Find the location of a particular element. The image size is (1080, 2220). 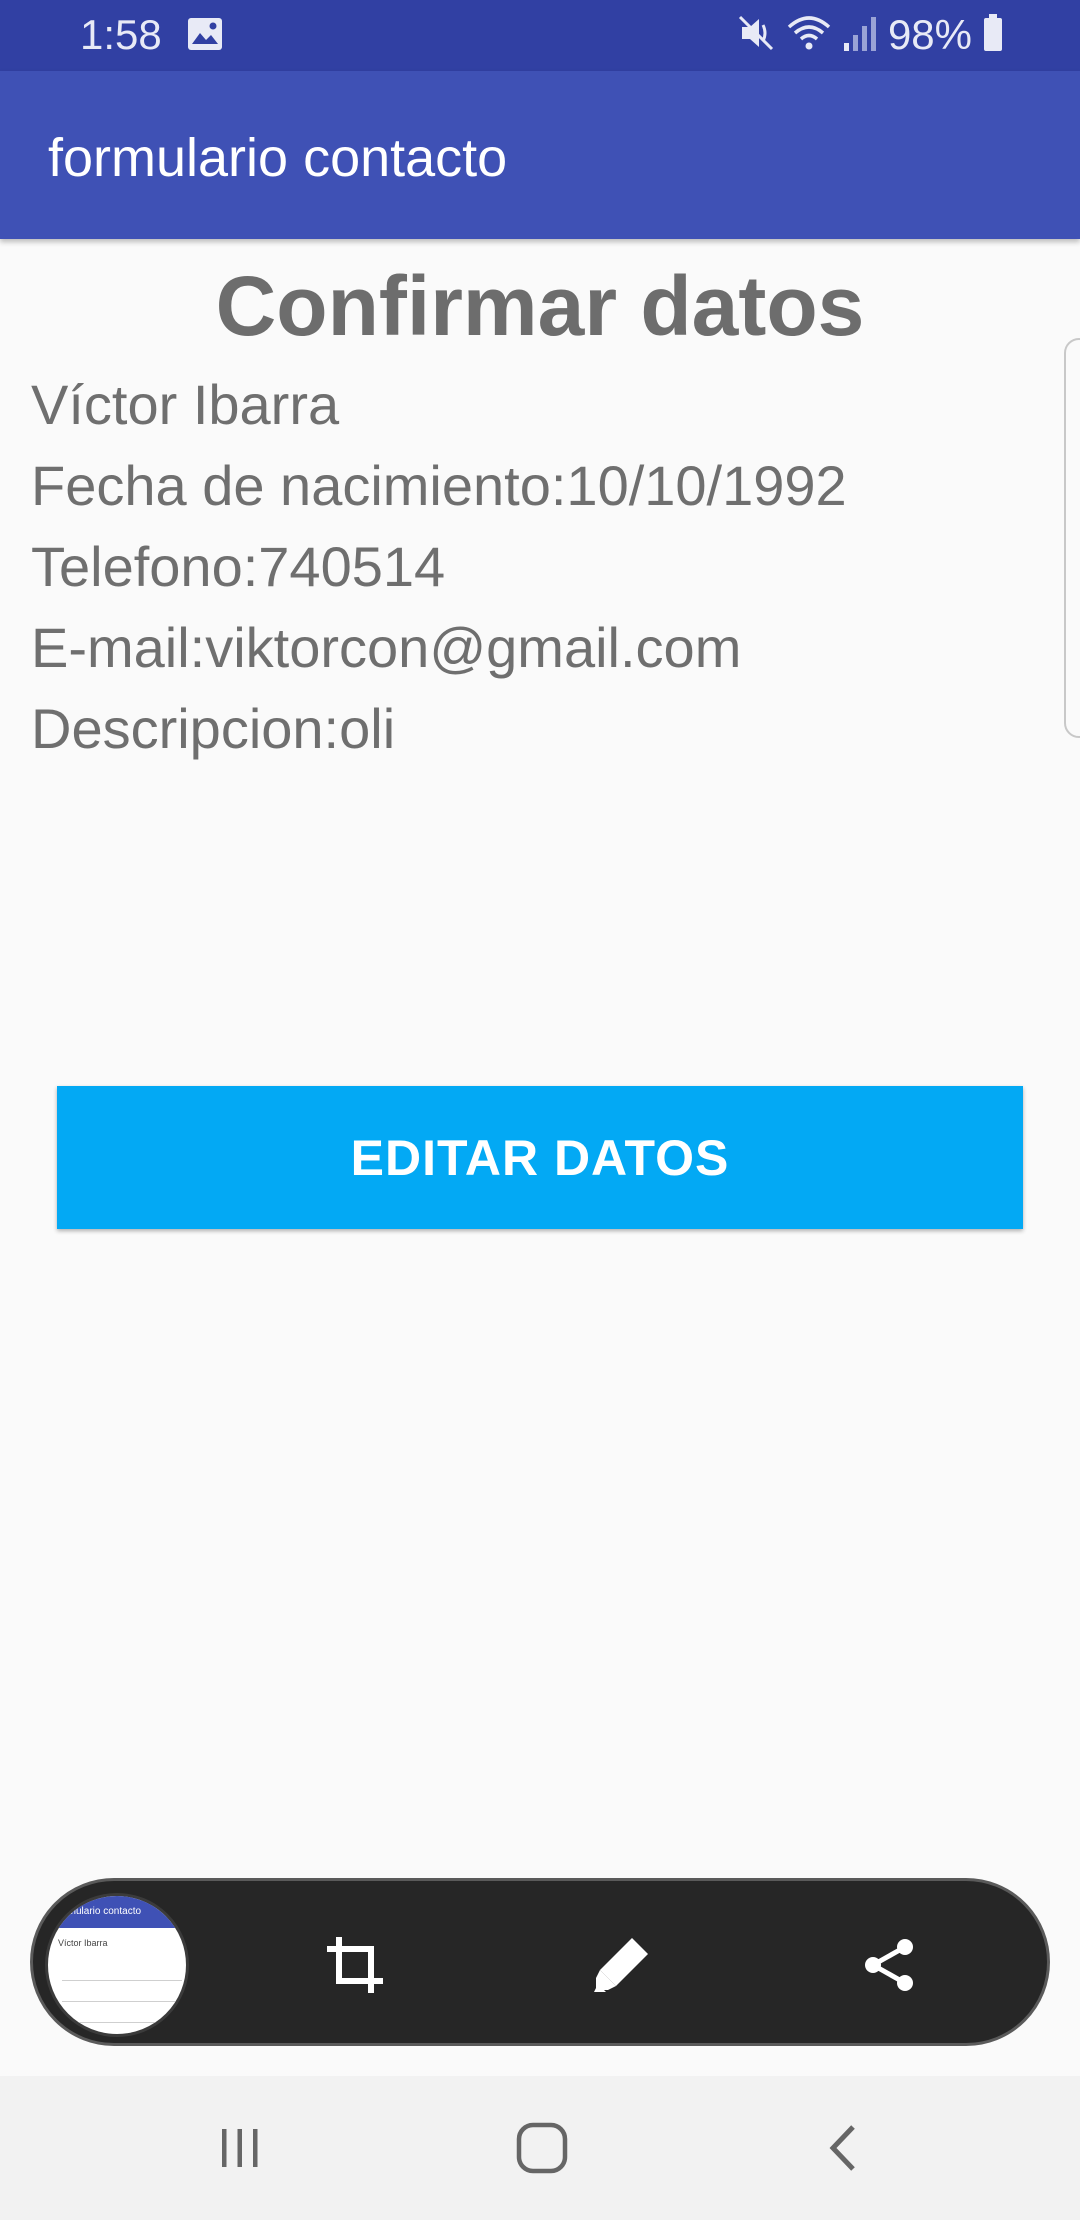

crop-icon is located at coordinates (355, 1965).